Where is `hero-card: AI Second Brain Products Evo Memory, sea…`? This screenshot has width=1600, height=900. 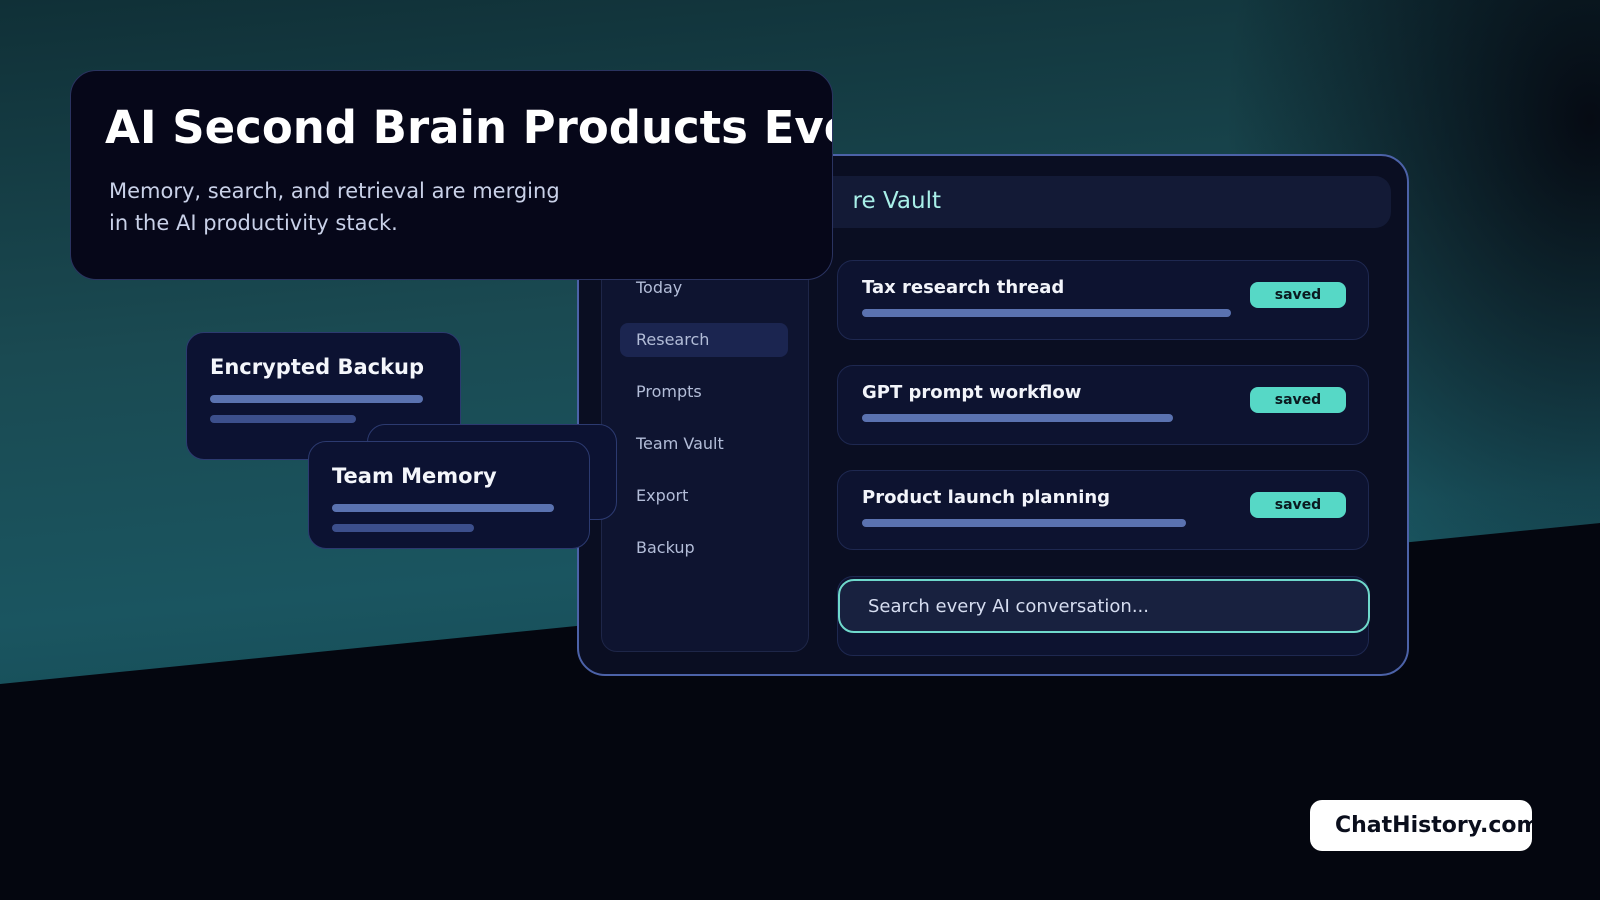
hero-card: AI Second Brain Products Evo Memory, sea… is located at coordinates (451, 175).